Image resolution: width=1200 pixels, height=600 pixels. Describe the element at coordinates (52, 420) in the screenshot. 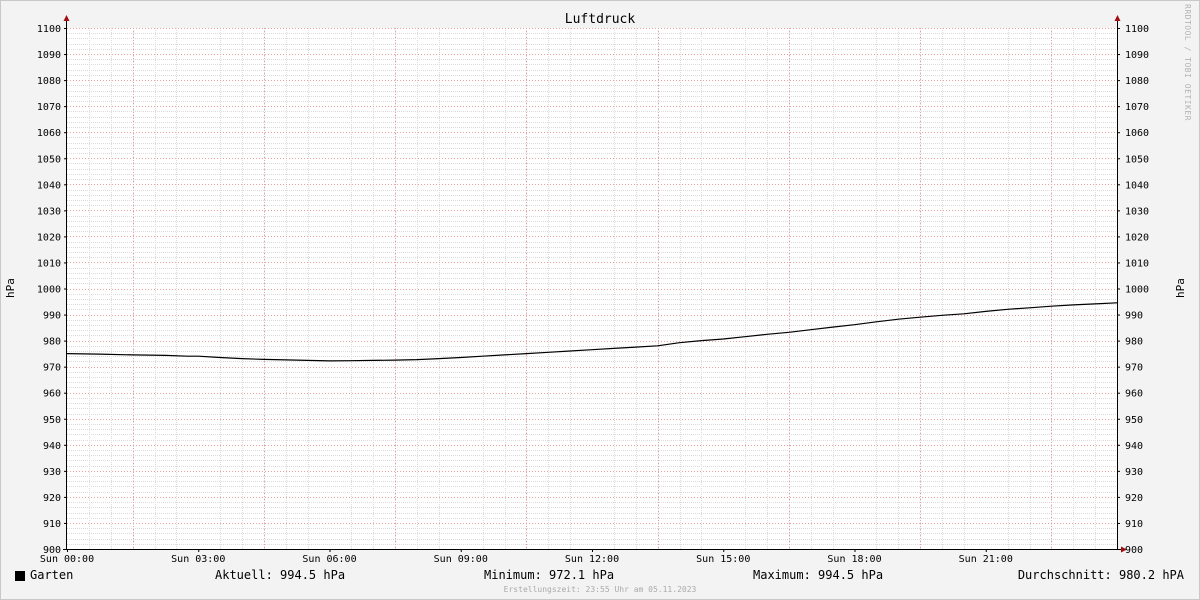

I see `y-tick-label-left: 950` at that location.